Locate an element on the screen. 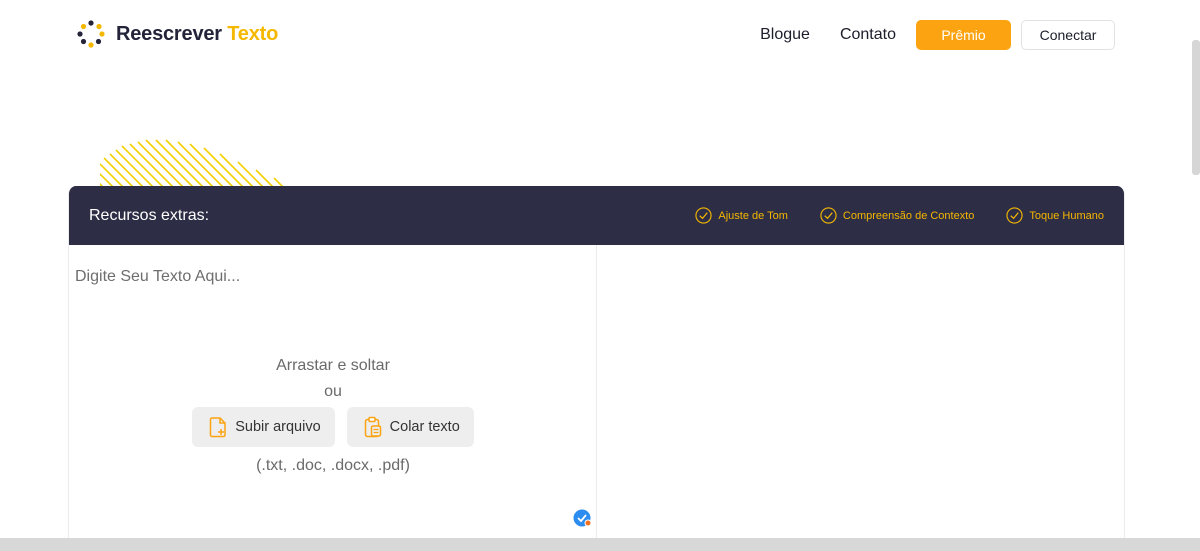 This screenshot has width=1200, height=551. verified-status-icon is located at coordinates (582, 518).